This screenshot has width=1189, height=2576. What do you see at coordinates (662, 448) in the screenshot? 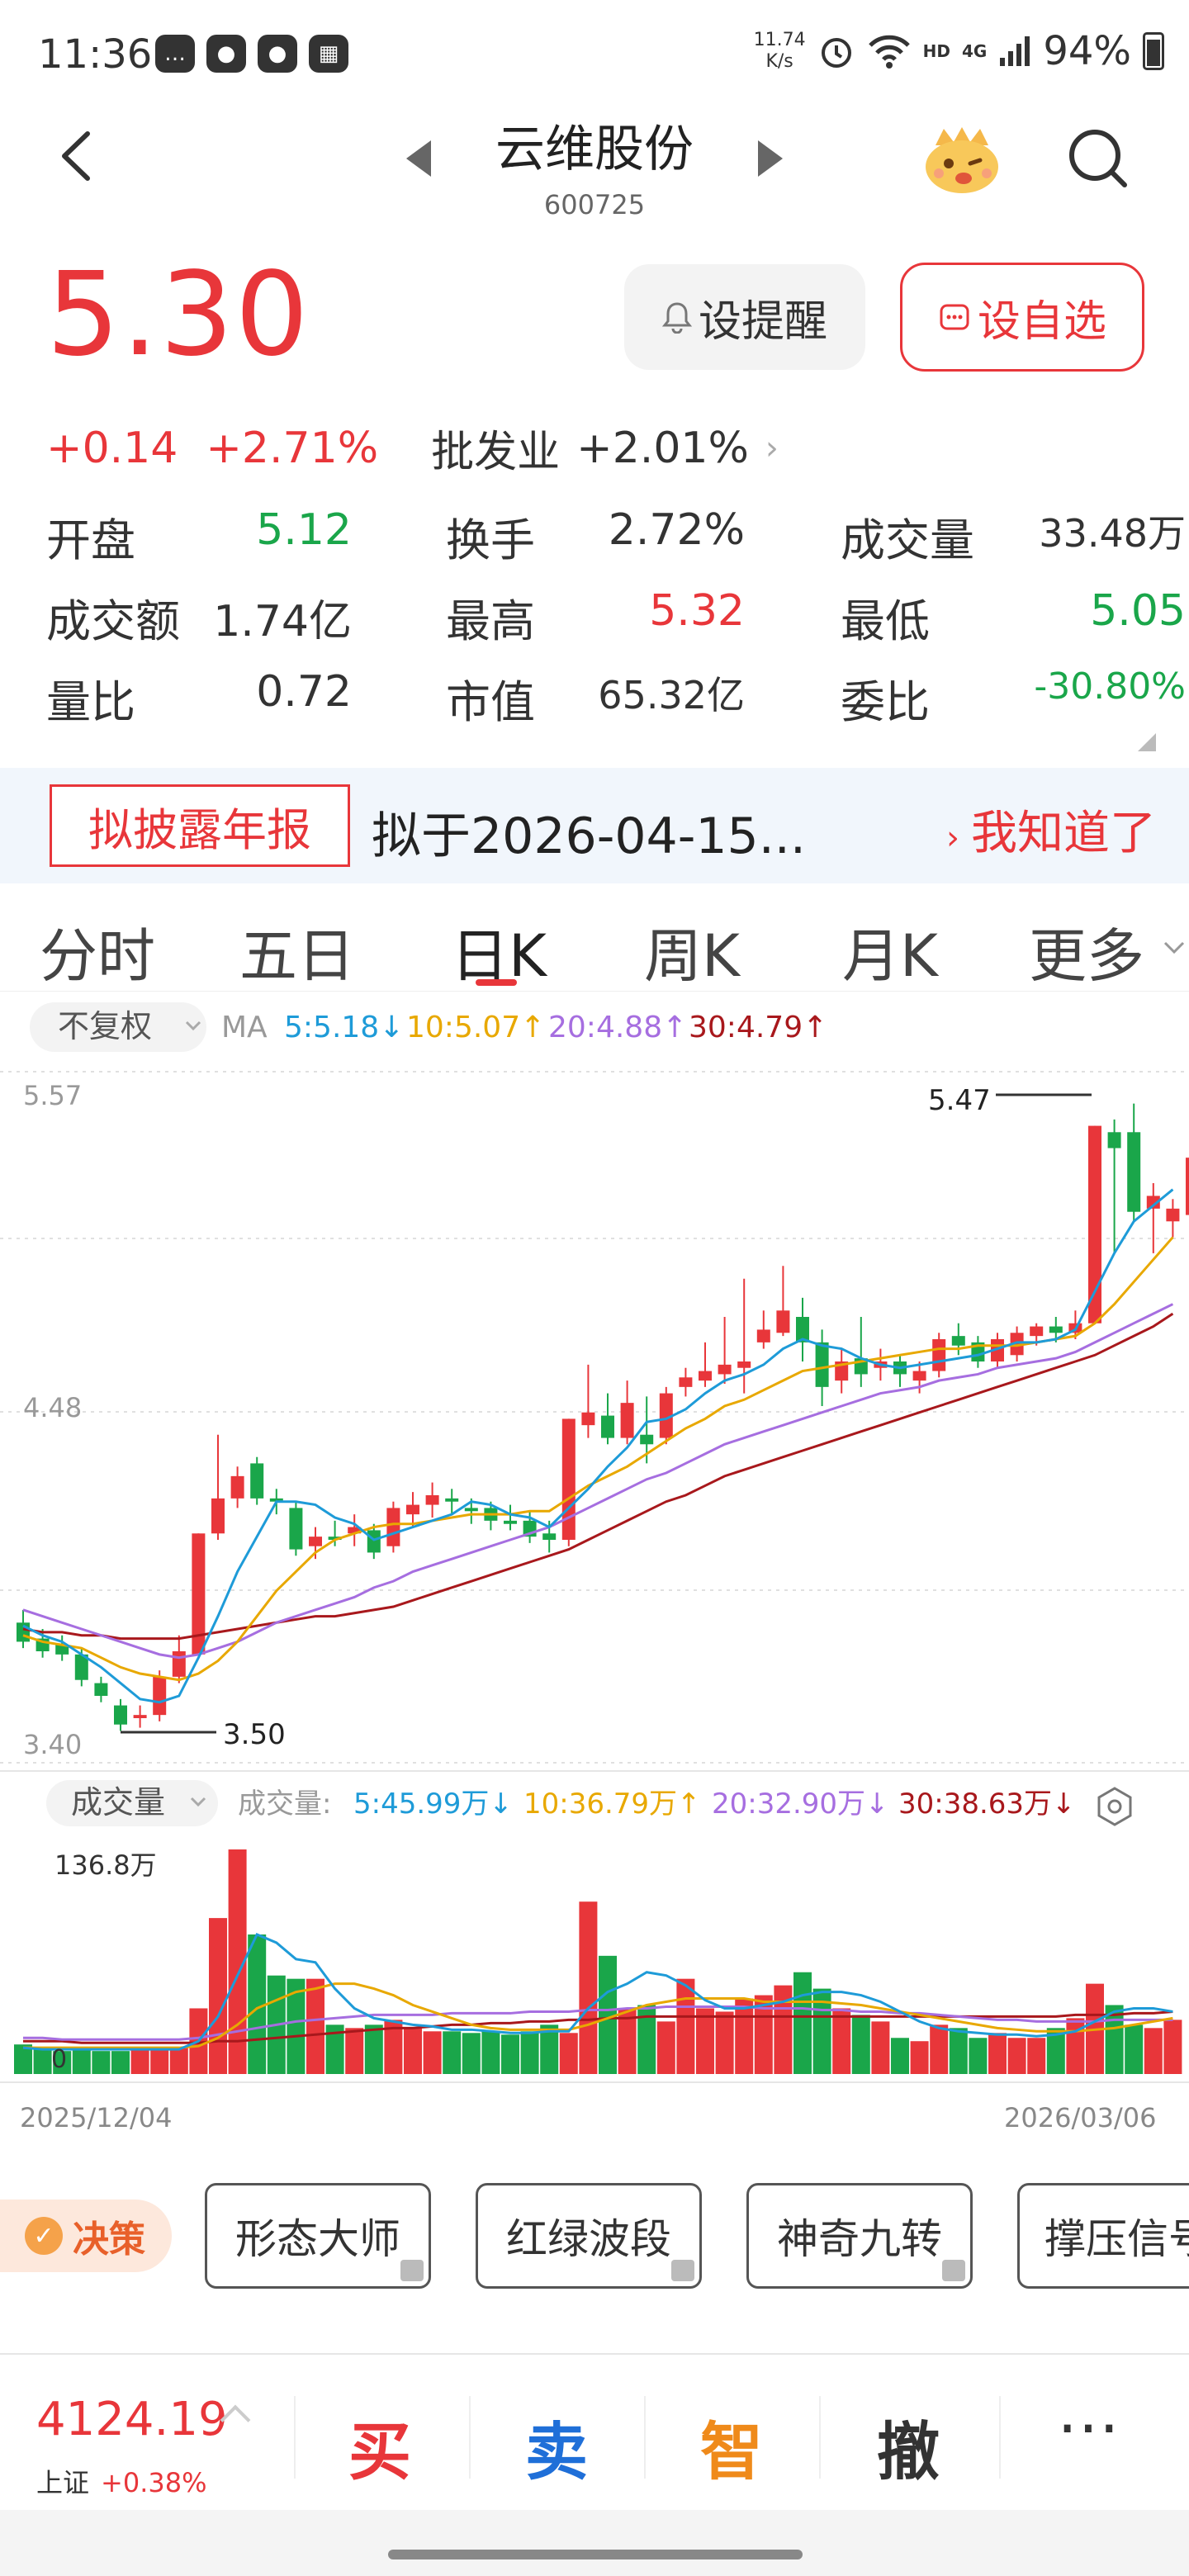
I see `industry-change: +2.01%` at bounding box center [662, 448].